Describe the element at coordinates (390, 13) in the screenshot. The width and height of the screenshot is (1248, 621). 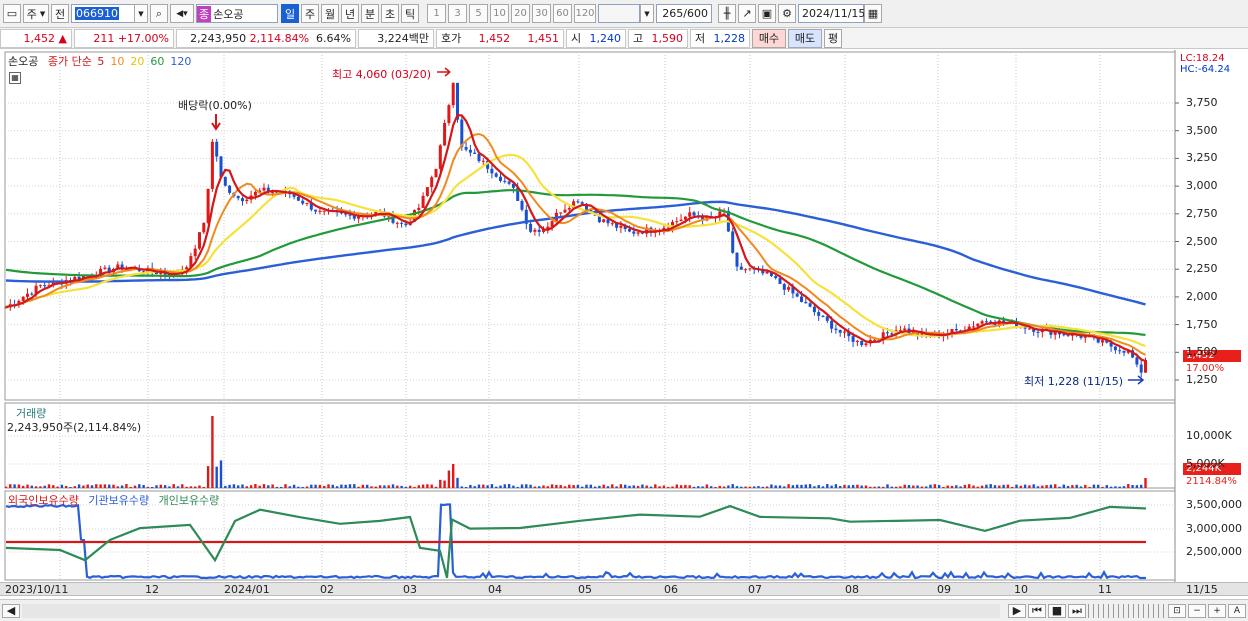
I see `tab-second: 초` at that location.